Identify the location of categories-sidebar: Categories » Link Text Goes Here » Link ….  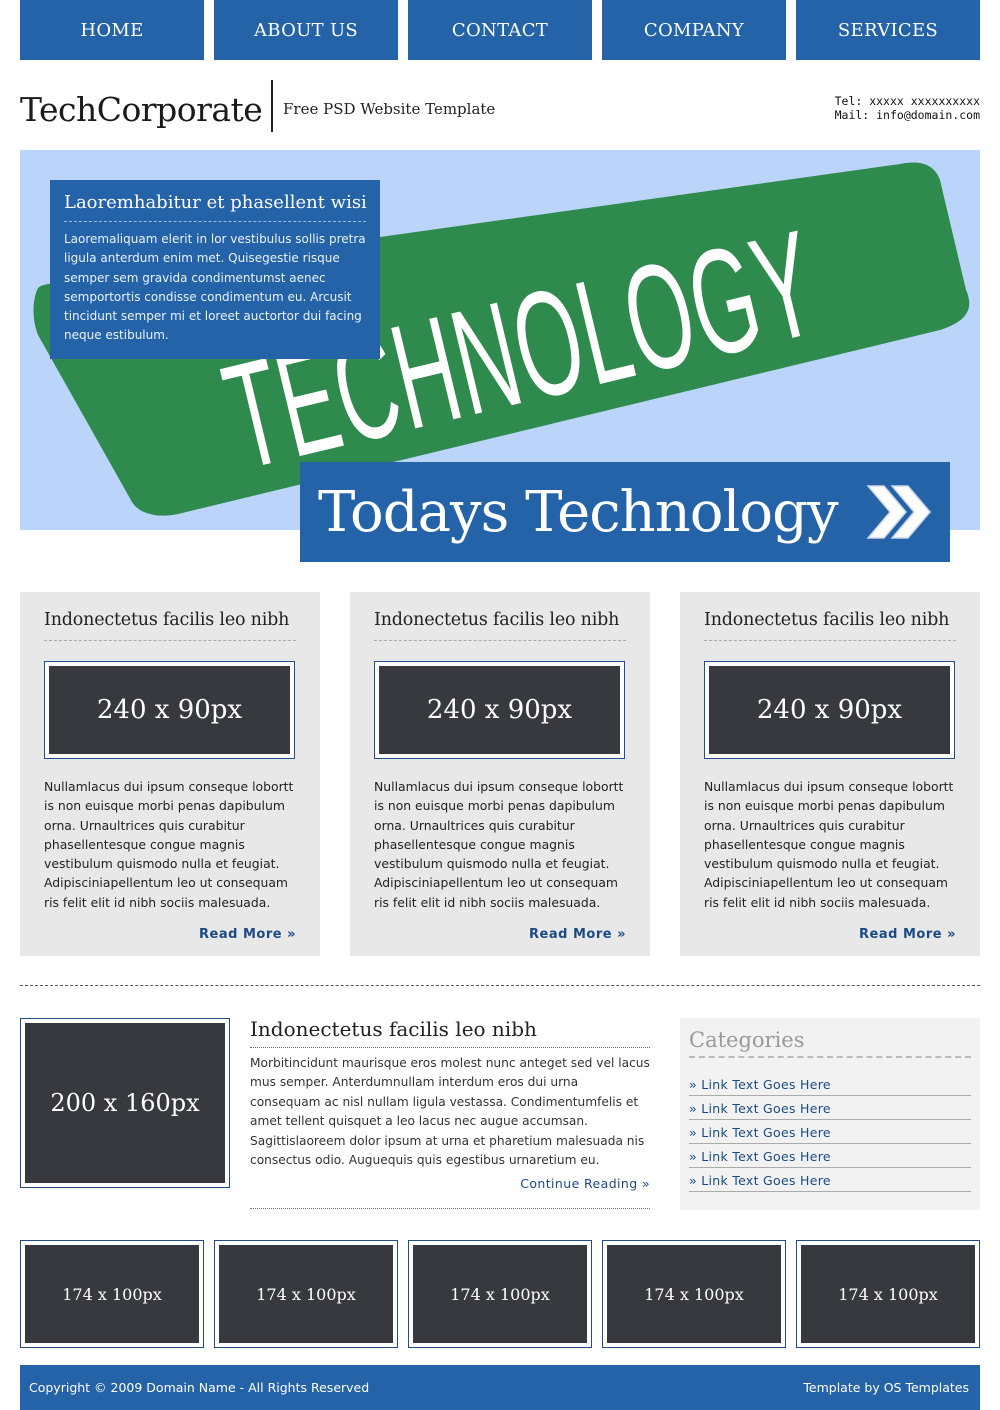
(830, 1114).